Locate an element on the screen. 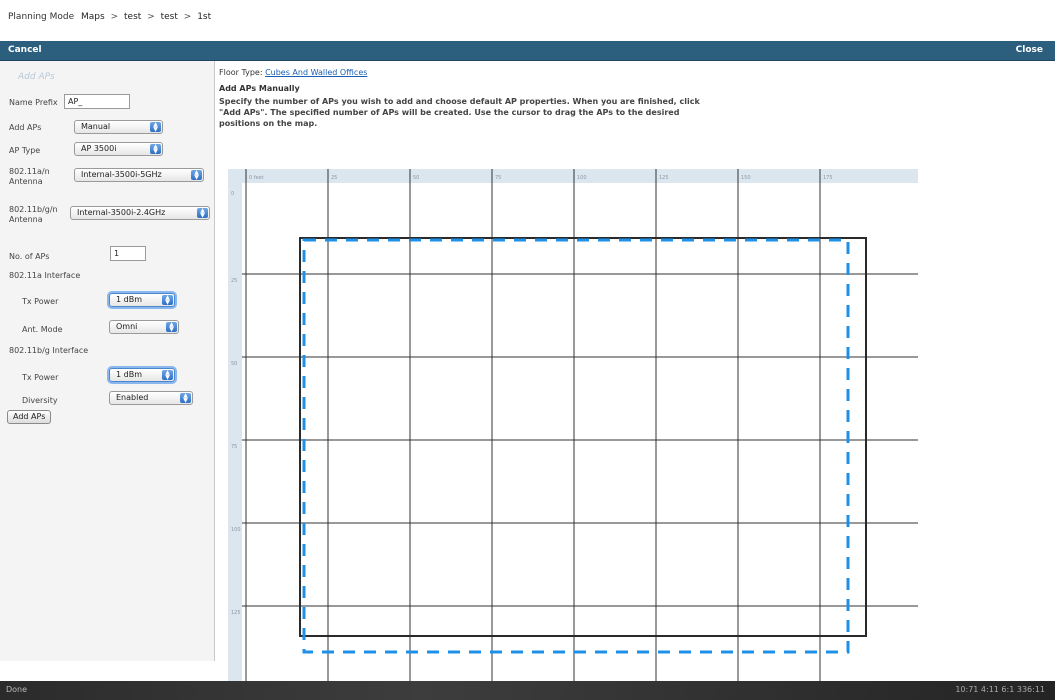 This screenshot has width=1055, height=700. tx-power-bg-label: Tx Power is located at coordinates (40, 377).